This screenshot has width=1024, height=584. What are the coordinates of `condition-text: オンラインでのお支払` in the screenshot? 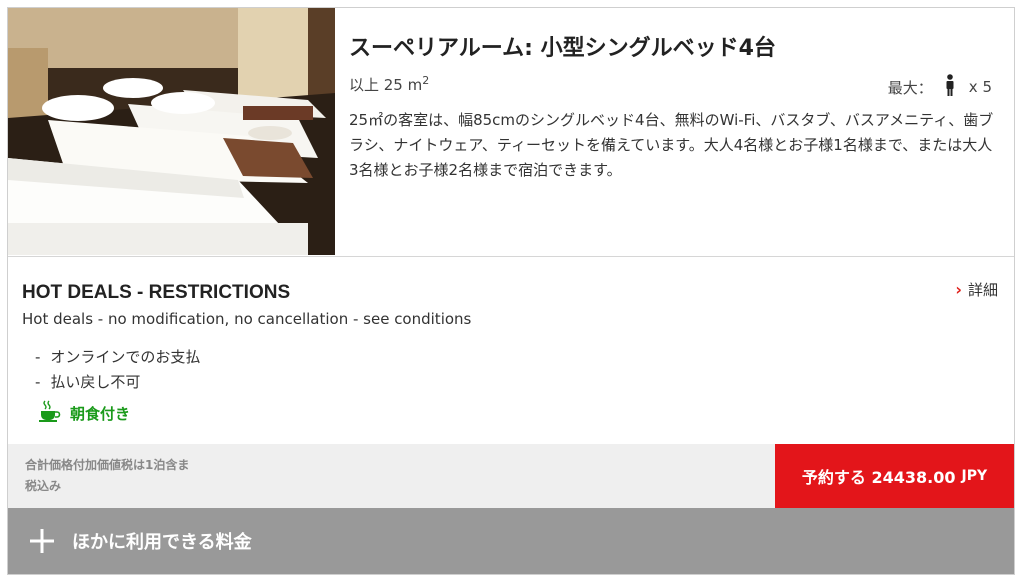 It's located at (125, 357).